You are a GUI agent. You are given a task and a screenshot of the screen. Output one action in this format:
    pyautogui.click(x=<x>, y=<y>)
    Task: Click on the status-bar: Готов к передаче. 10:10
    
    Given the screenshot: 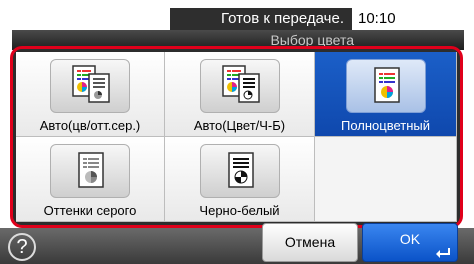 What is the action you would take?
    pyautogui.click(x=238, y=19)
    